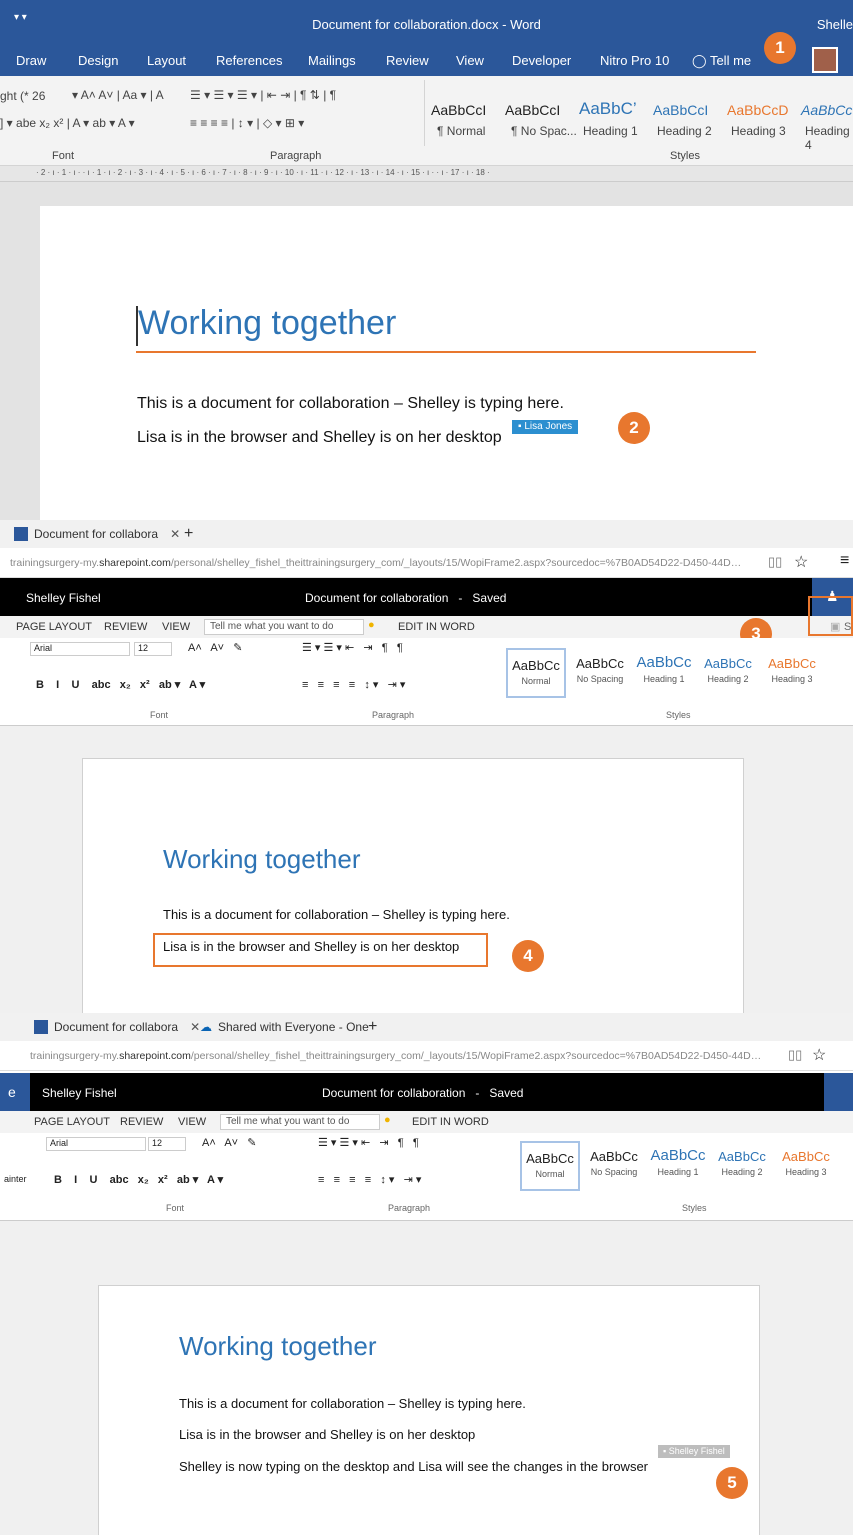  I want to click on lightbulb-icon: ●, so click(387, 1120).